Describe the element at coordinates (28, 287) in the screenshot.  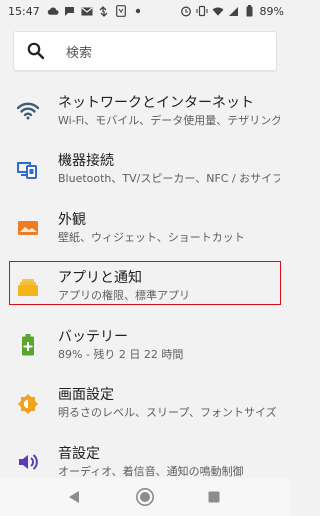
I see `apps-icon` at that location.